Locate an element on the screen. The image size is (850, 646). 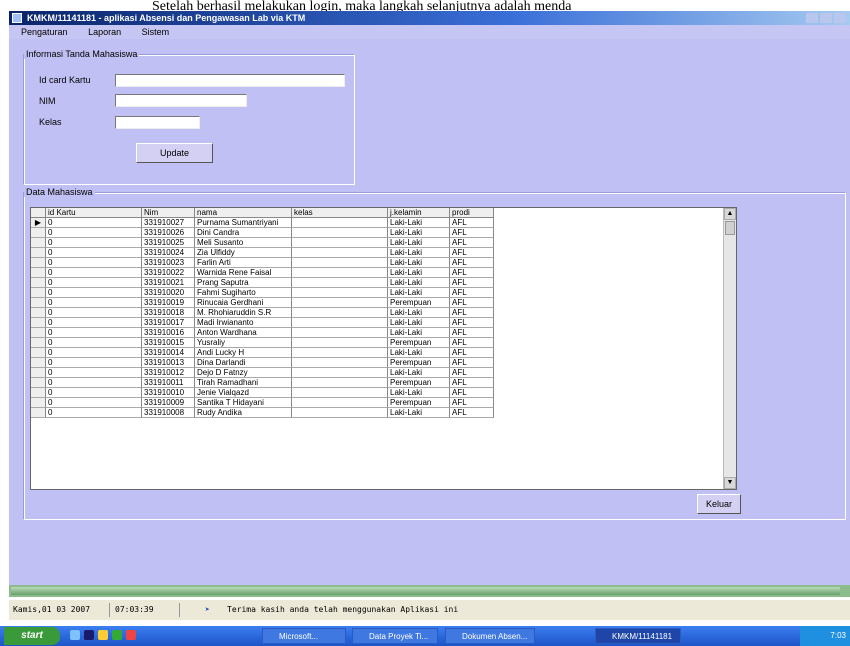
table-cell: Santika T Hidayani is located at coordinates (243, 403).